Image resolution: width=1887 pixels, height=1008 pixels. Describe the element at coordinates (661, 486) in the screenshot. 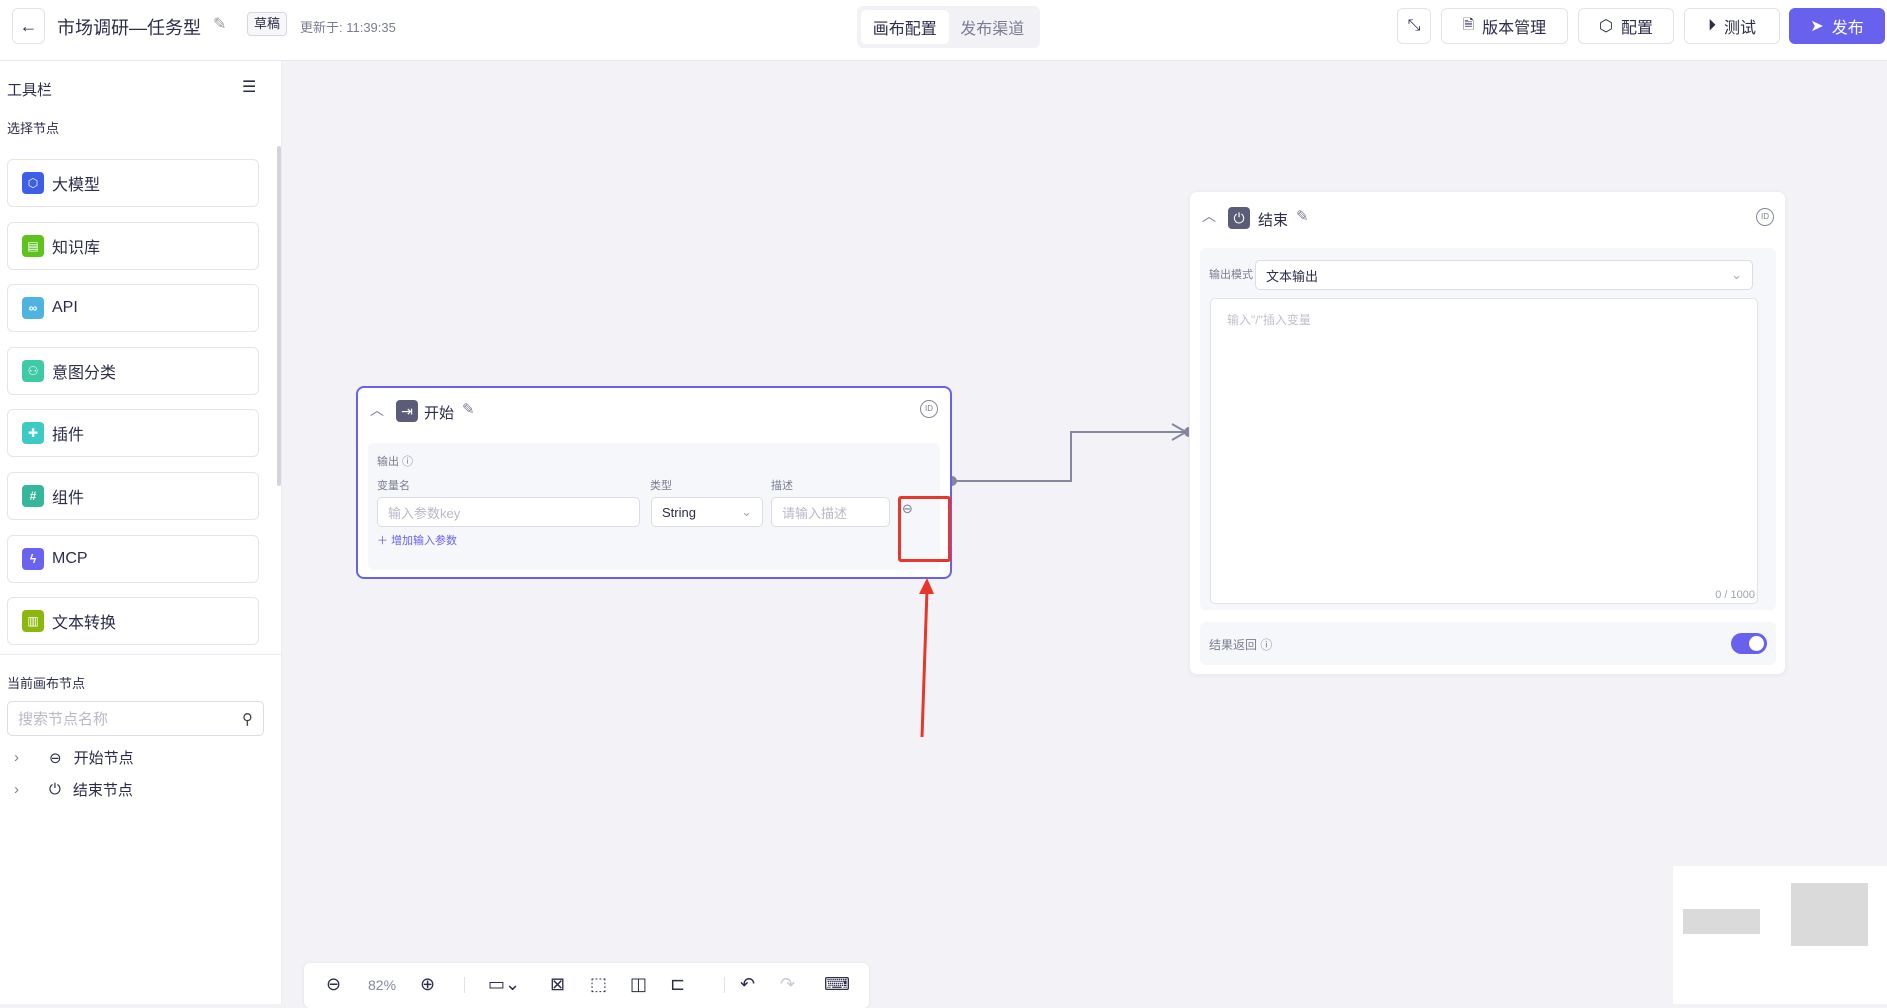

I see `col-type-header: 类型` at that location.